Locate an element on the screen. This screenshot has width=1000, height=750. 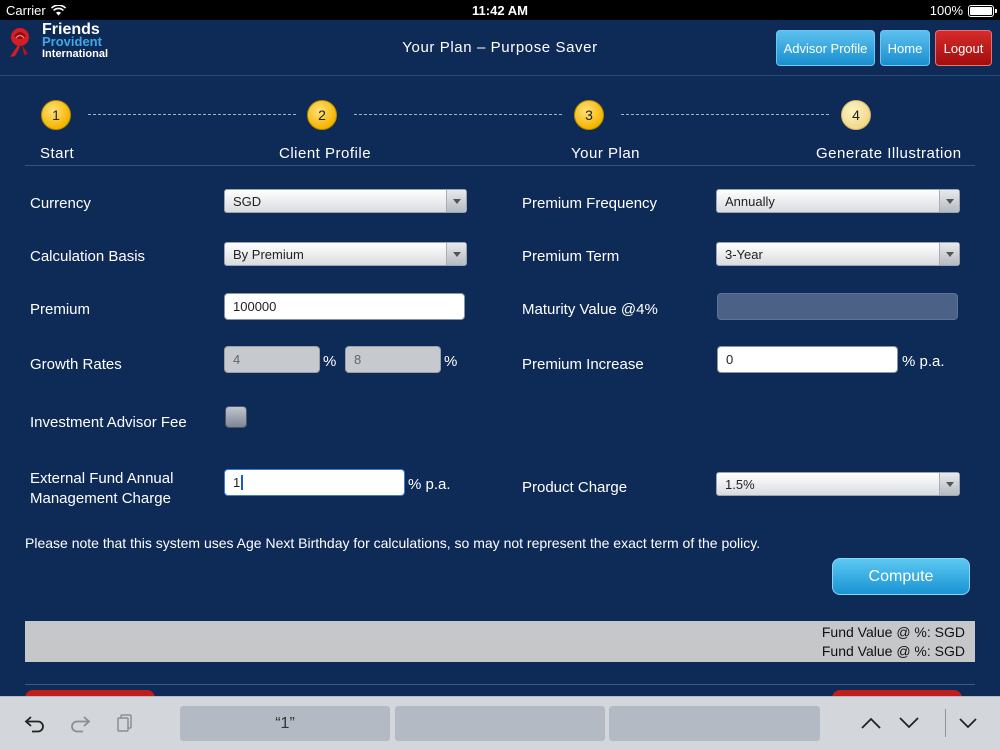
maturity-value-field is located at coordinates (837, 306).